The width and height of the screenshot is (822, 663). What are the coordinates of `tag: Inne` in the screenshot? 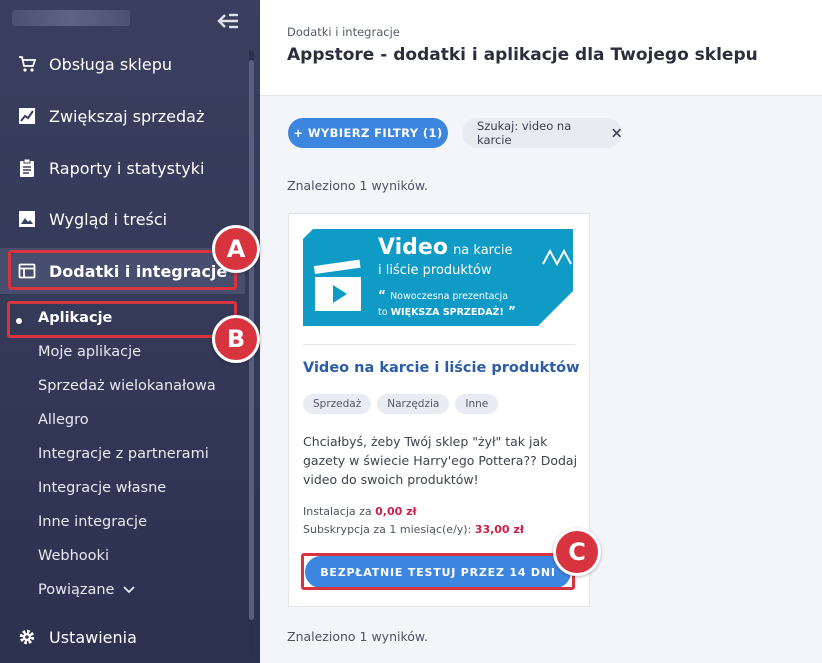 It's located at (477, 404).